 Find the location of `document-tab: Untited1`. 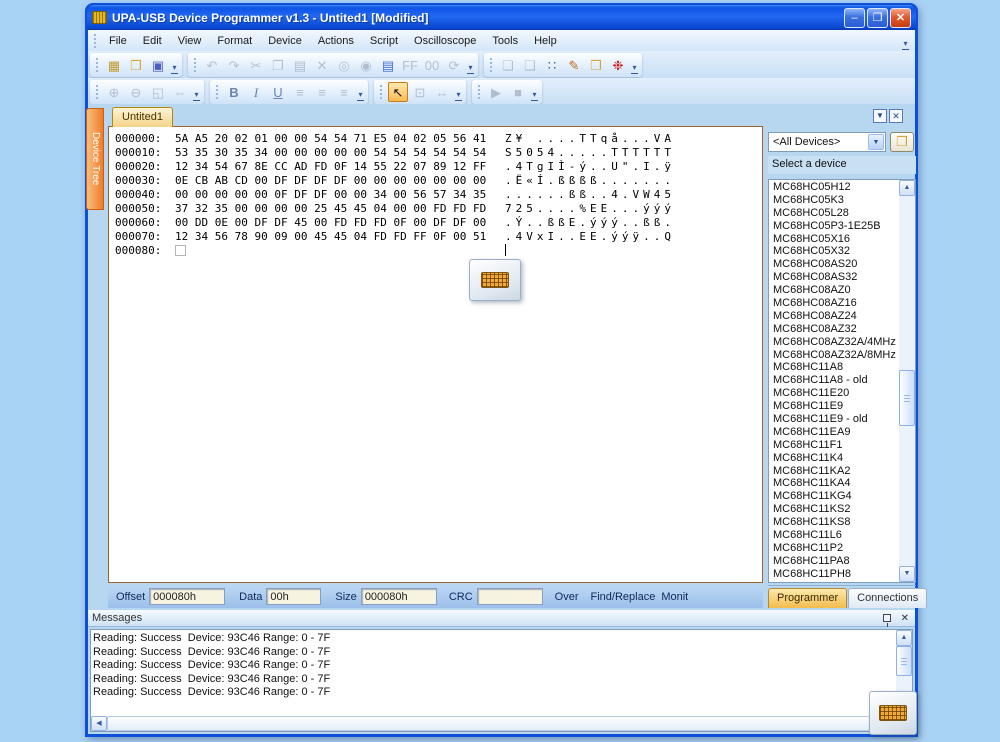

document-tab: Untited1 is located at coordinates (142, 117).